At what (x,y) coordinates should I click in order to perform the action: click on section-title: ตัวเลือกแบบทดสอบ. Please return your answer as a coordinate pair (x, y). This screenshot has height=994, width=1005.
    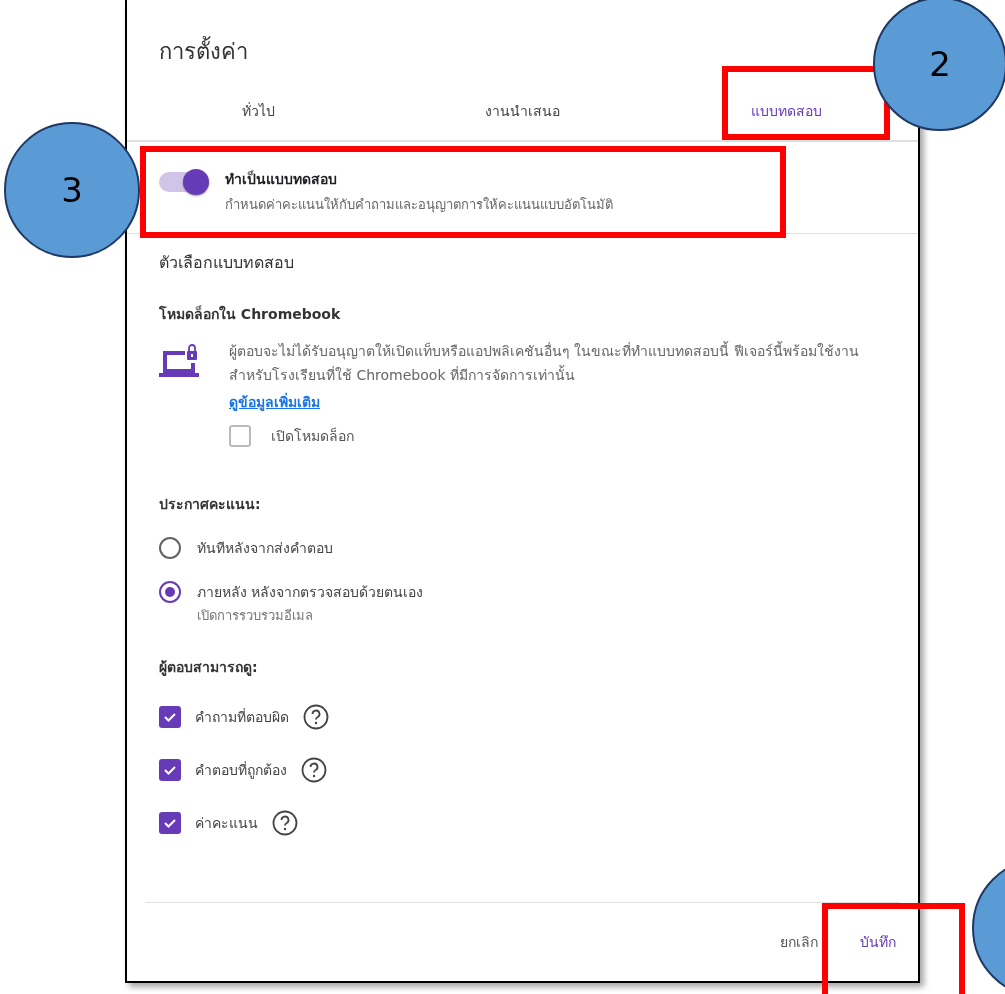
    Looking at the image, I should click on (227, 263).